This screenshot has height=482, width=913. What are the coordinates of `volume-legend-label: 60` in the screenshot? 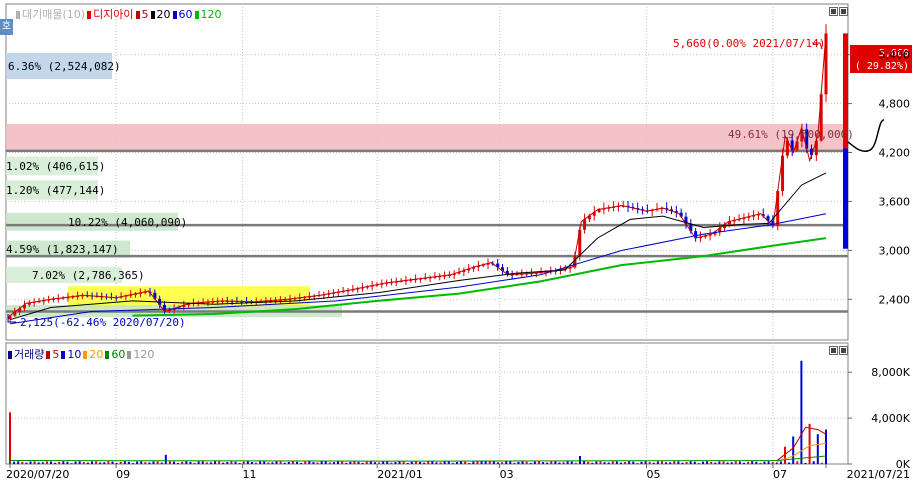 It's located at (118, 354).